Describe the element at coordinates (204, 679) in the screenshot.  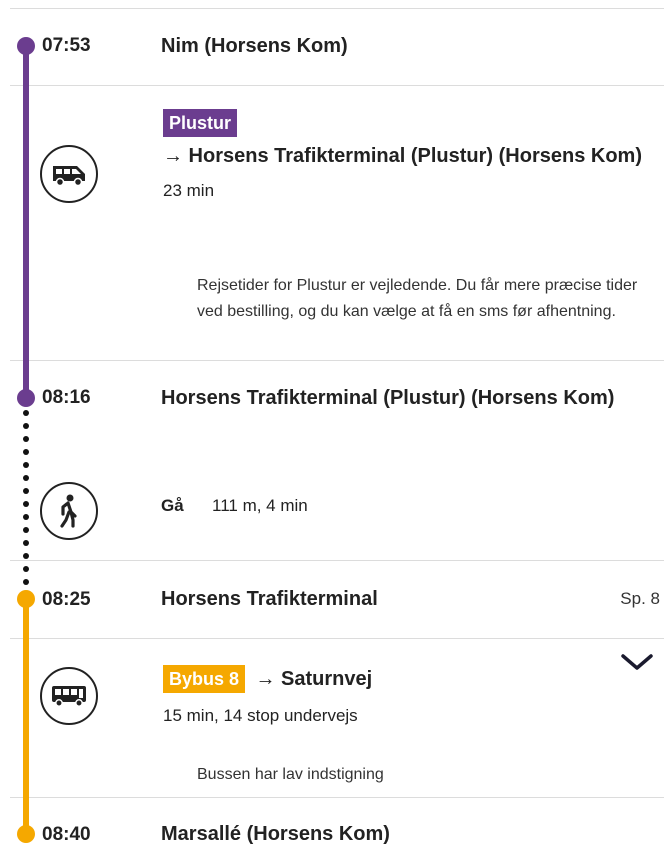
I see `line-badge: Bybus 8` at that location.